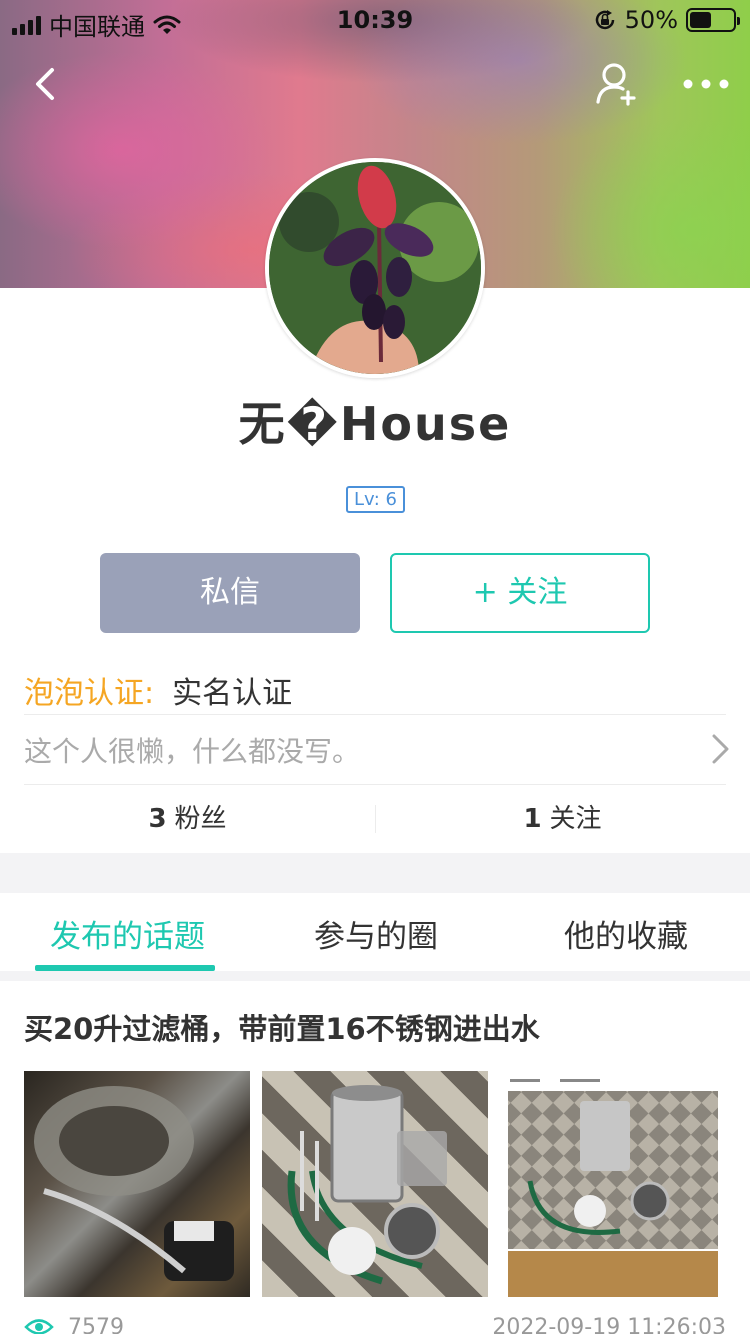 Image resolution: width=750 pixels, height=1334 pixels. What do you see at coordinates (375, 20) in the screenshot?
I see `status-bar: 中国联通 10:39 50%` at bounding box center [375, 20].